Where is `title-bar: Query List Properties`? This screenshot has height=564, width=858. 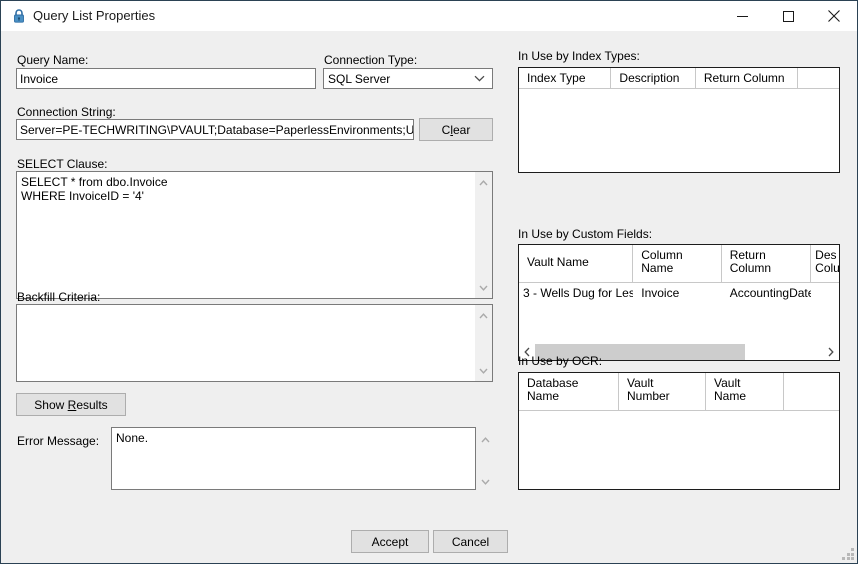
title-bar: Query List Properties is located at coordinates (429, 16).